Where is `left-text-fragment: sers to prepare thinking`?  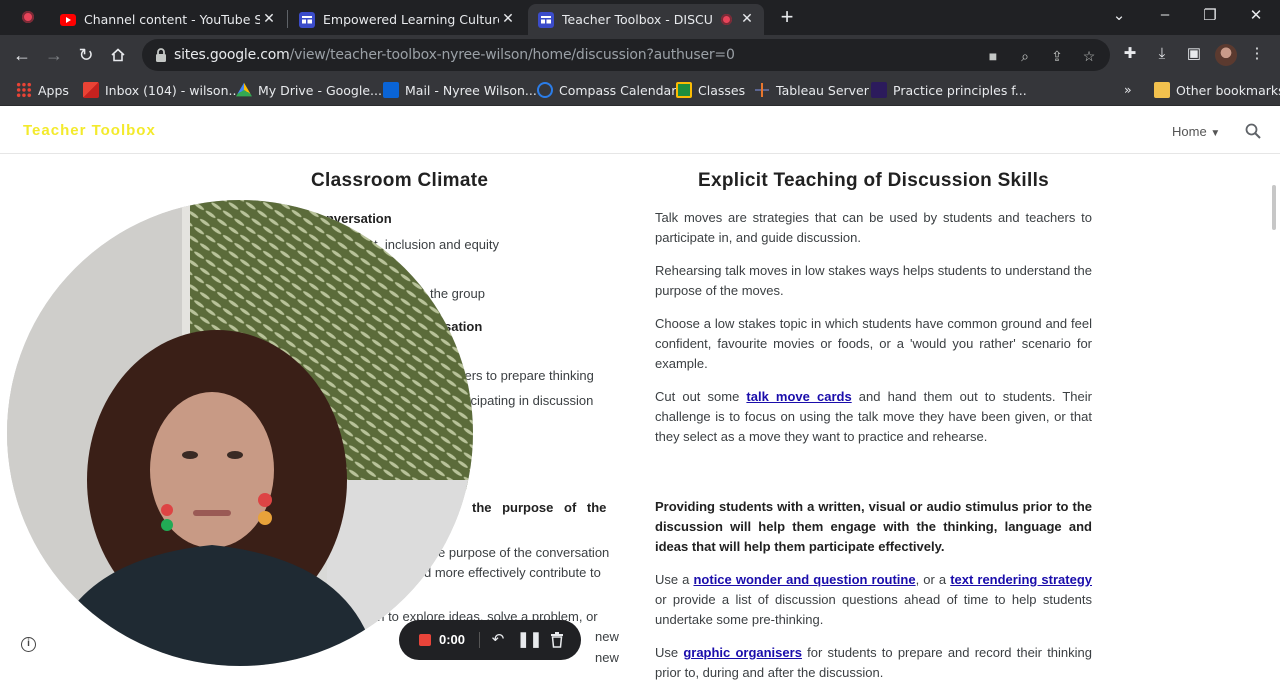
left-text-fragment: sers to prepare thinking is located at coordinates (526, 375).